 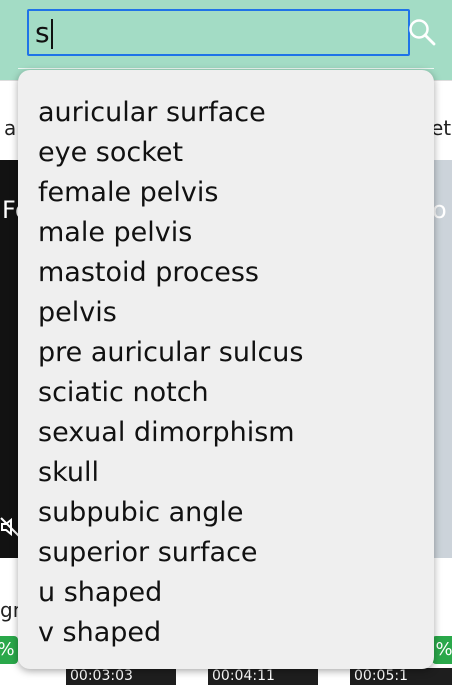 I want to click on suggestion-item: skull, so click(x=171, y=473).